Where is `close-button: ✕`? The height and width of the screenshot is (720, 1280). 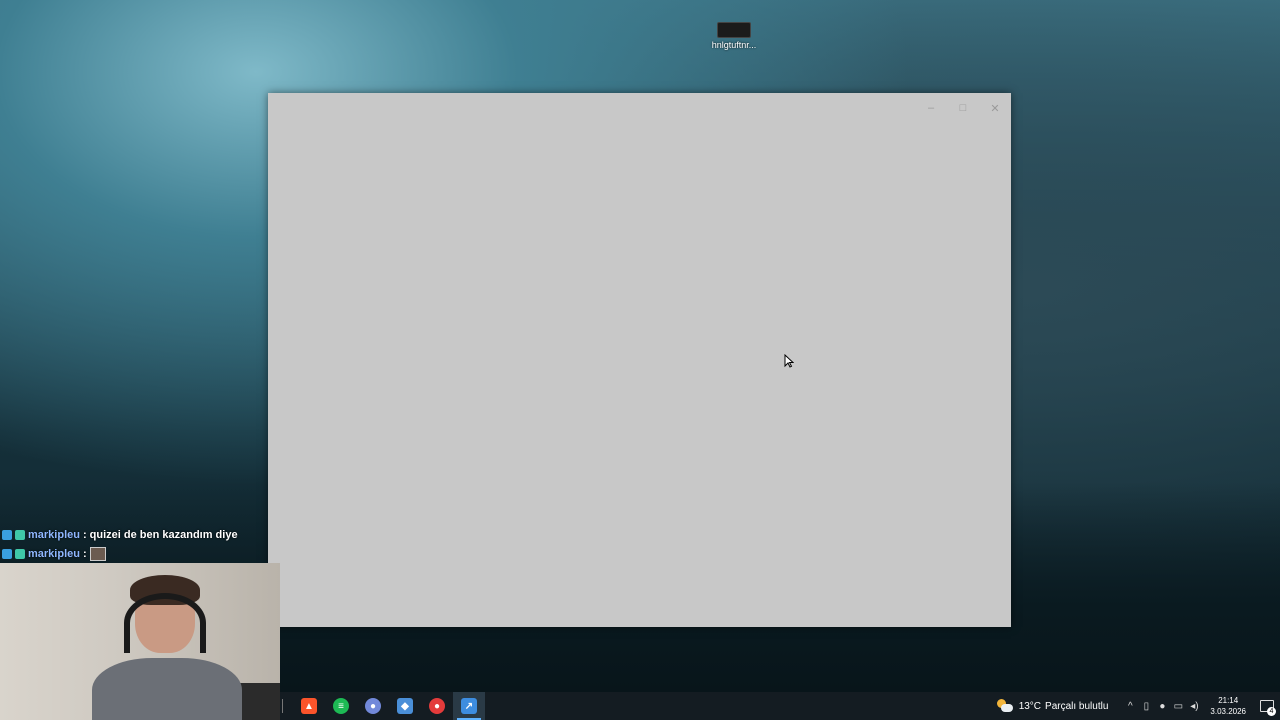 close-button: ✕ is located at coordinates (995, 108).